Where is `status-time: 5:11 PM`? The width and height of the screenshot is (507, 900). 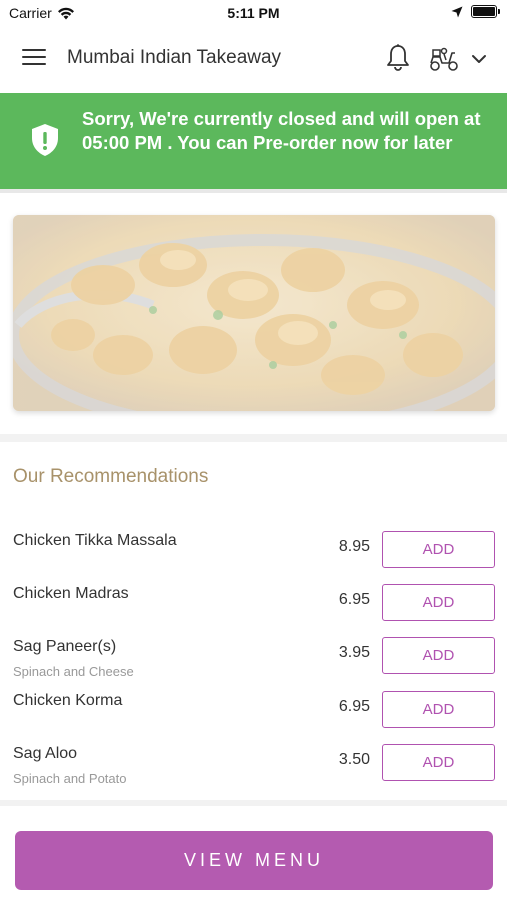
status-time: 5:11 PM is located at coordinates (253, 13).